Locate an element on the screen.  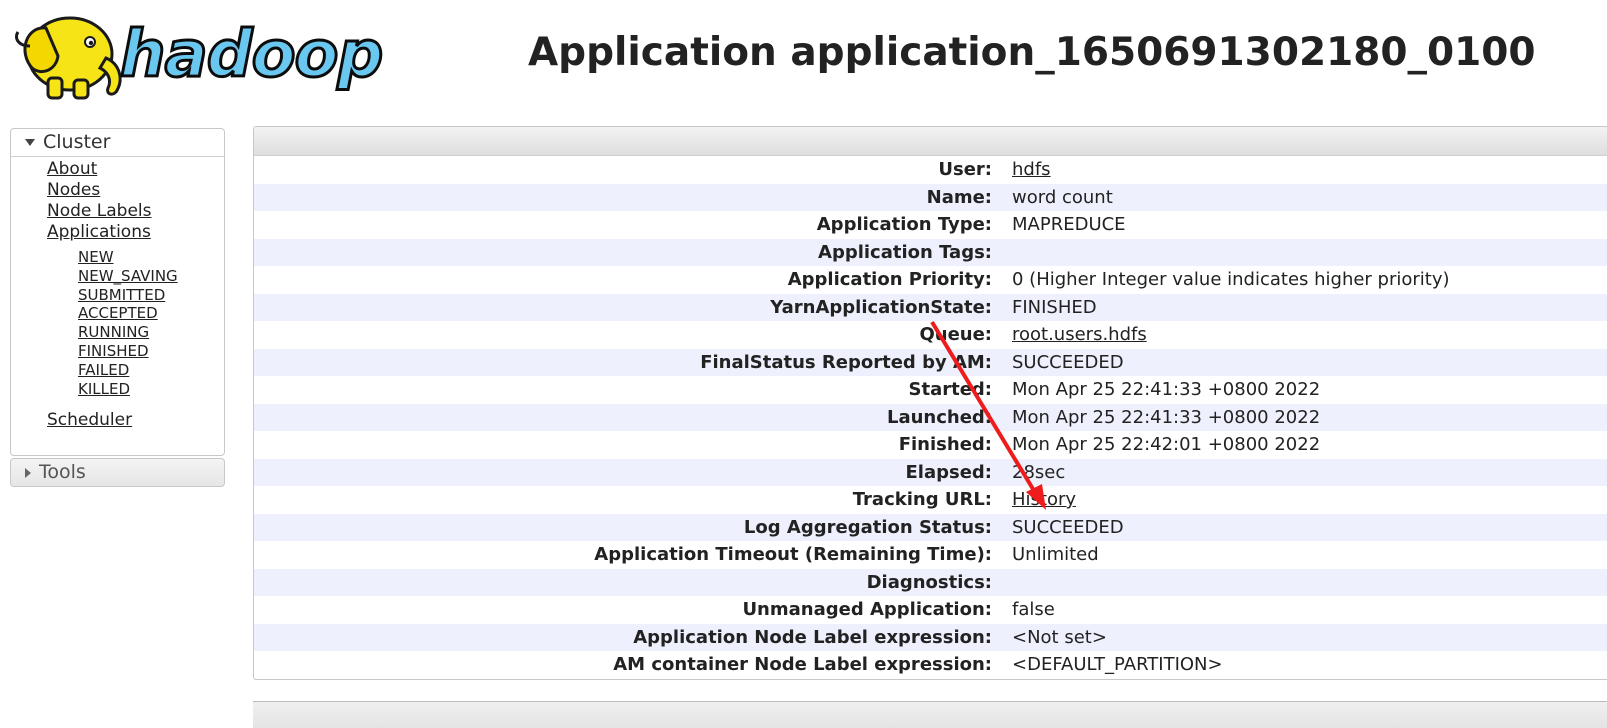
info-row: Elapsed: 28sec is located at coordinates (930, 472).